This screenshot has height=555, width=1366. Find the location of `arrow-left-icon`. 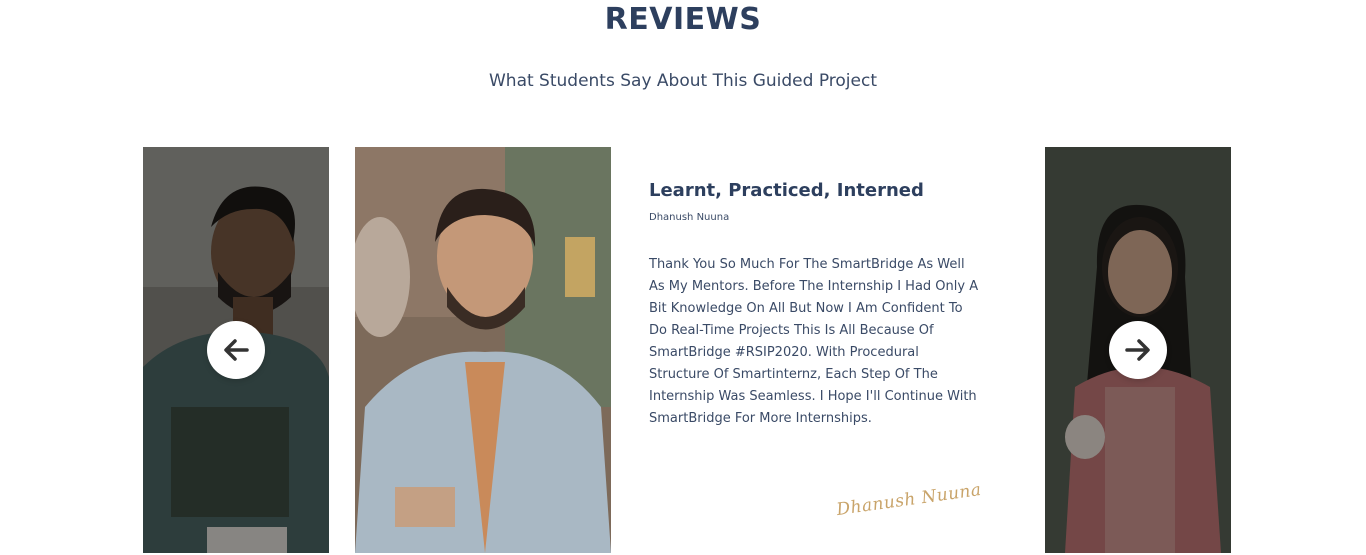

arrow-left-icon is located at coordinates (236, 350).